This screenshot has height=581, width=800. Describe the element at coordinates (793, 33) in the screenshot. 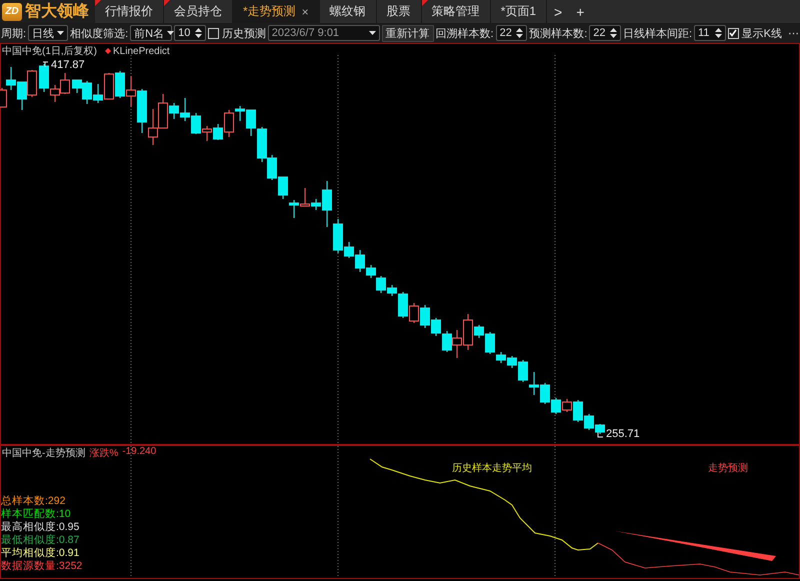

I see `more-button: ⋯` at that location.